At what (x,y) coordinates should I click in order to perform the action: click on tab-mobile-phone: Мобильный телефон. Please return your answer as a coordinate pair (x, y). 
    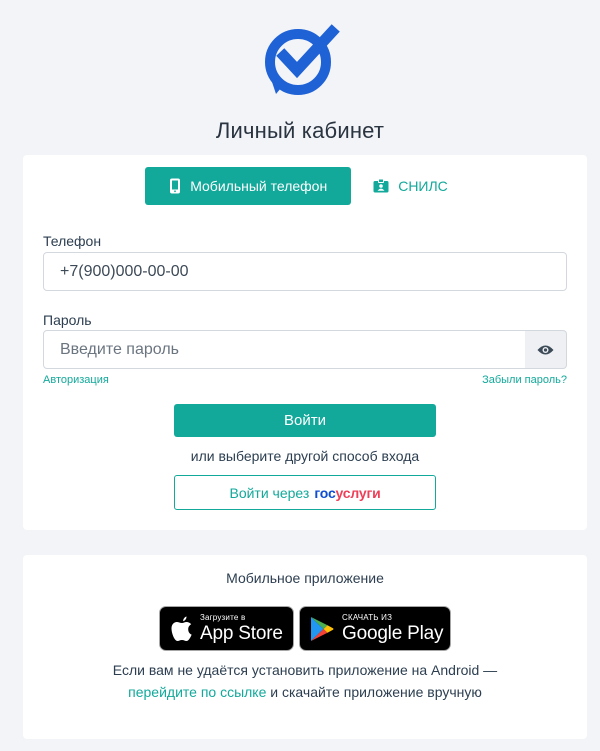
    Looking at the image, I should click on (248, 186).